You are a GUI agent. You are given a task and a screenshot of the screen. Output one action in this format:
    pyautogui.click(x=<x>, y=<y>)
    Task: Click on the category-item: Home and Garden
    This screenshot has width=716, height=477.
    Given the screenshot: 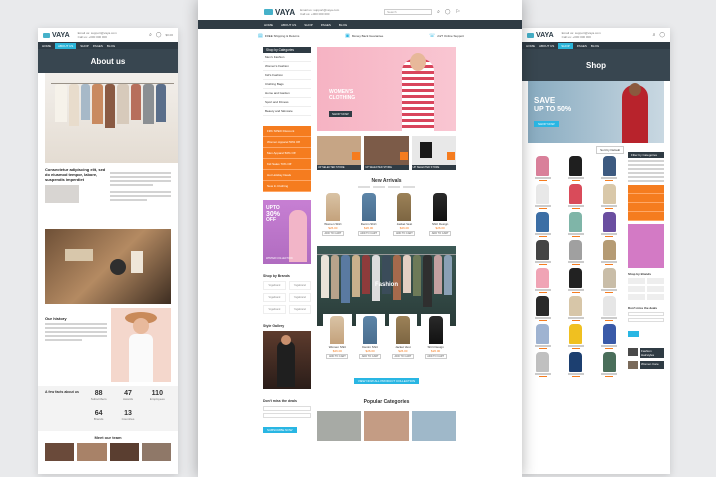 What is the action you would take?
    pyautogui.click(x=287, y=93)
    